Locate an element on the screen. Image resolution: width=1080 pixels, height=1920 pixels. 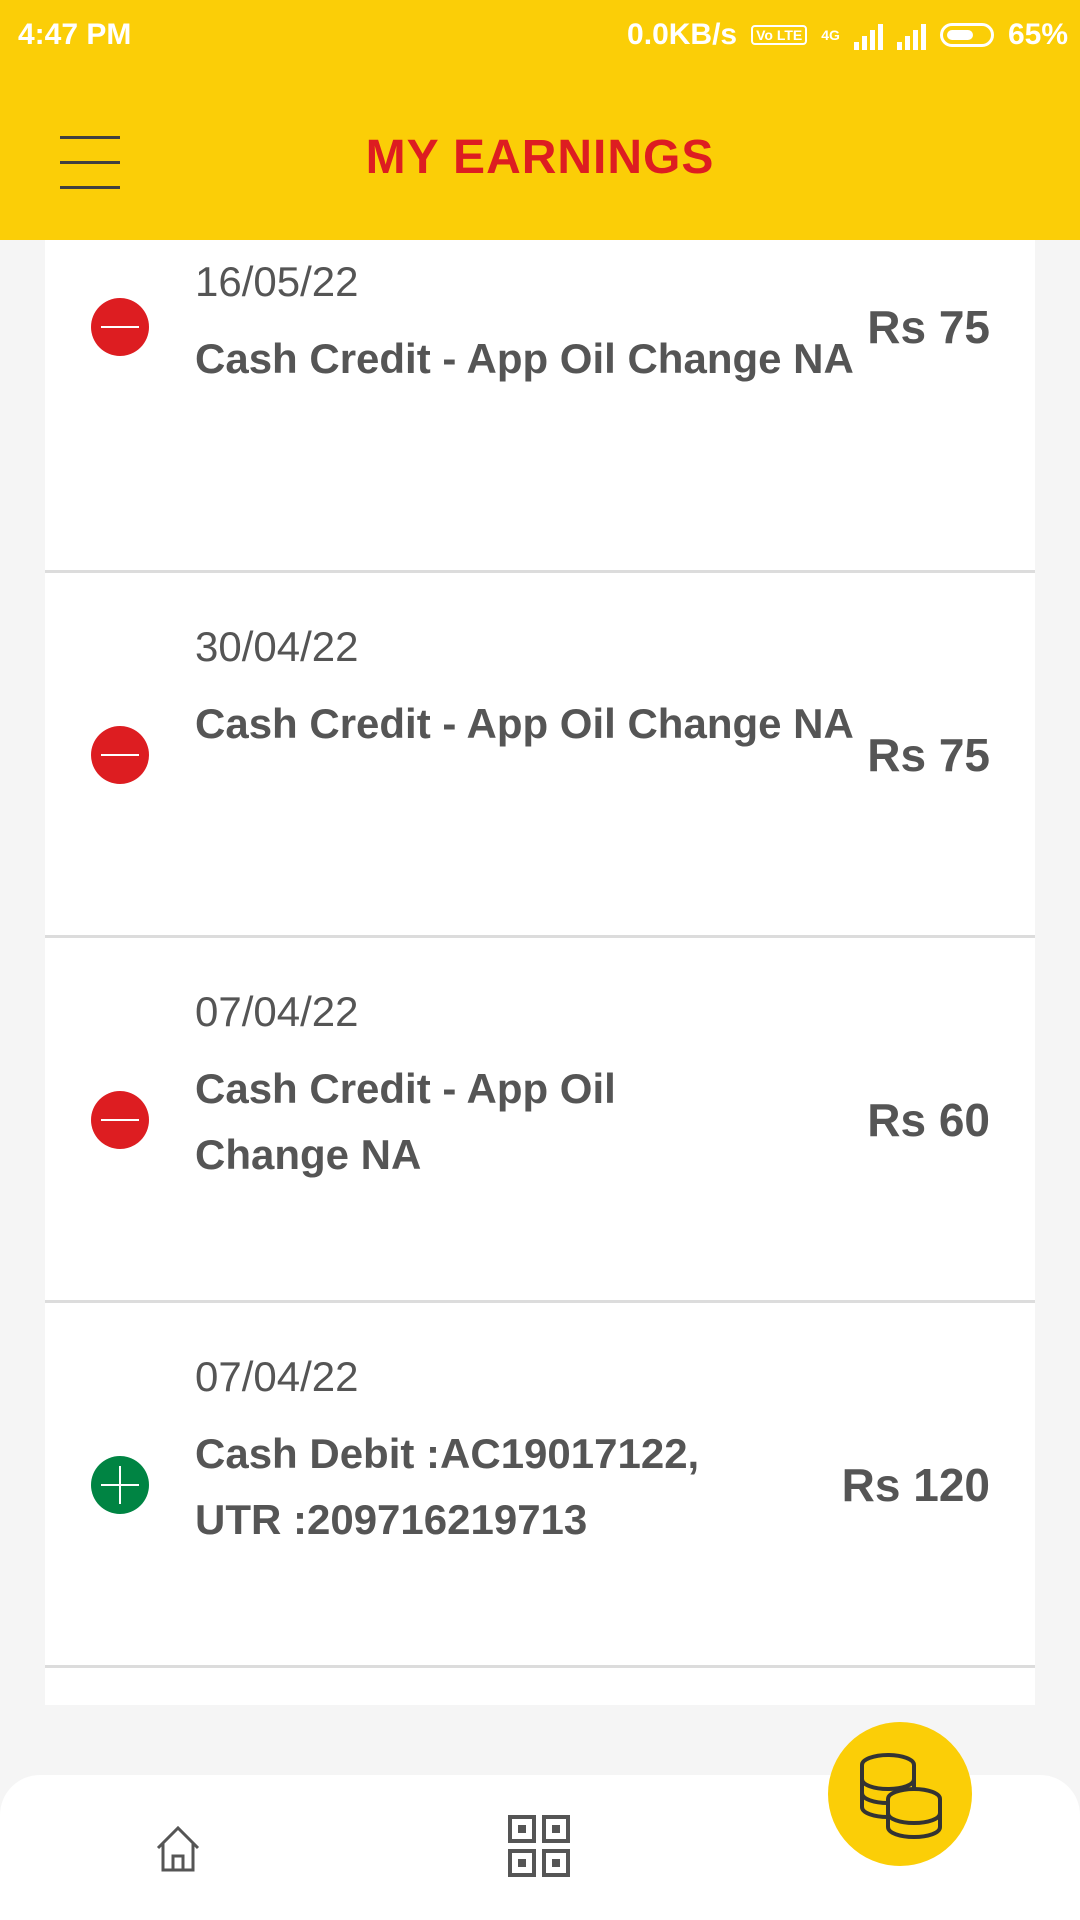
home-icon is located at coordinates (178, 1848).